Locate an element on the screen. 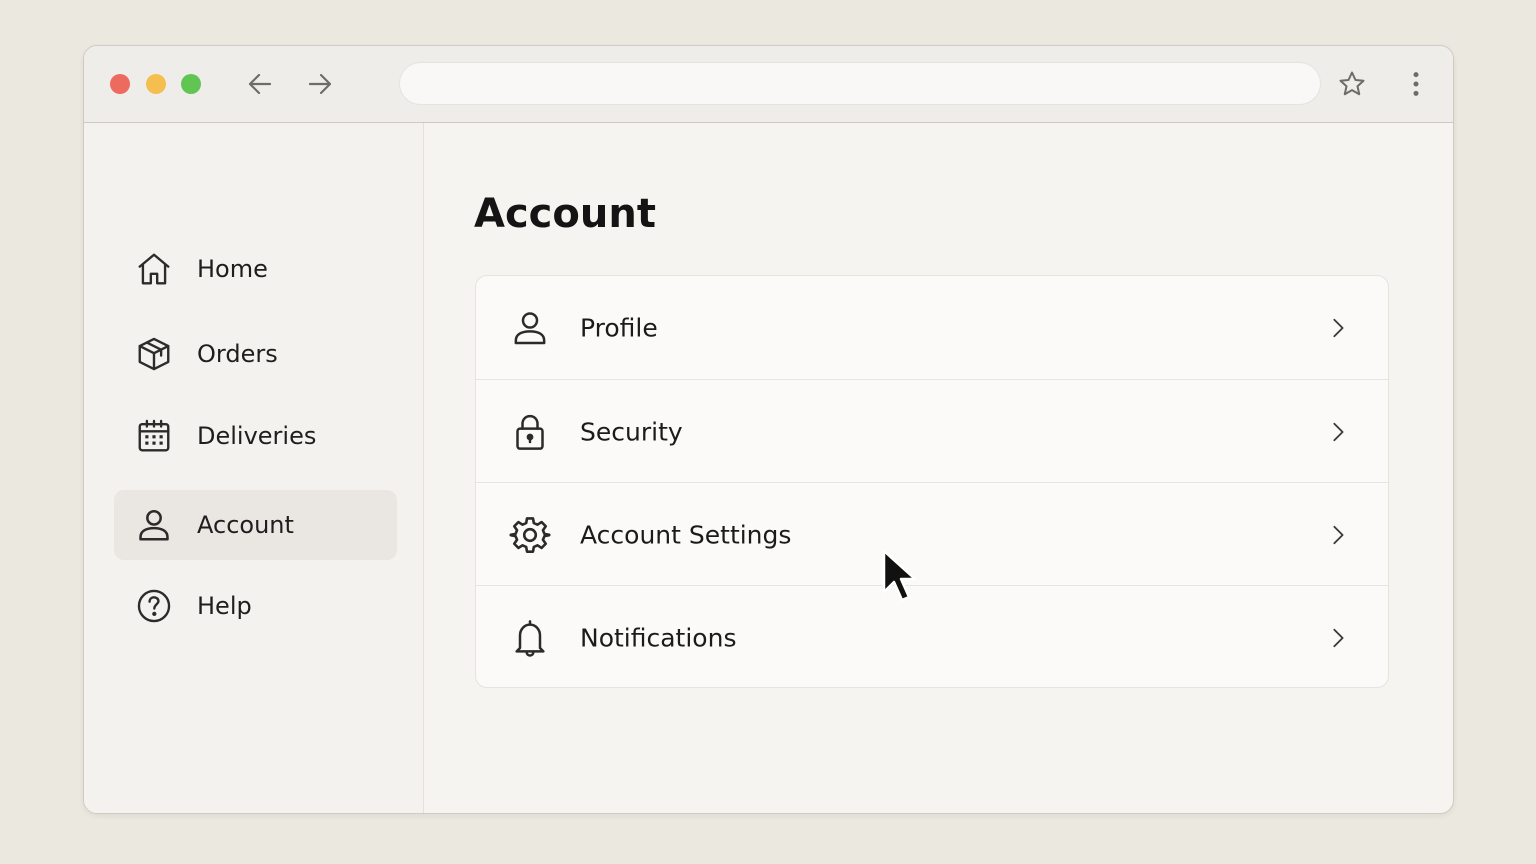  sidebar-item-account: Account is located at coordinates (255, 525).